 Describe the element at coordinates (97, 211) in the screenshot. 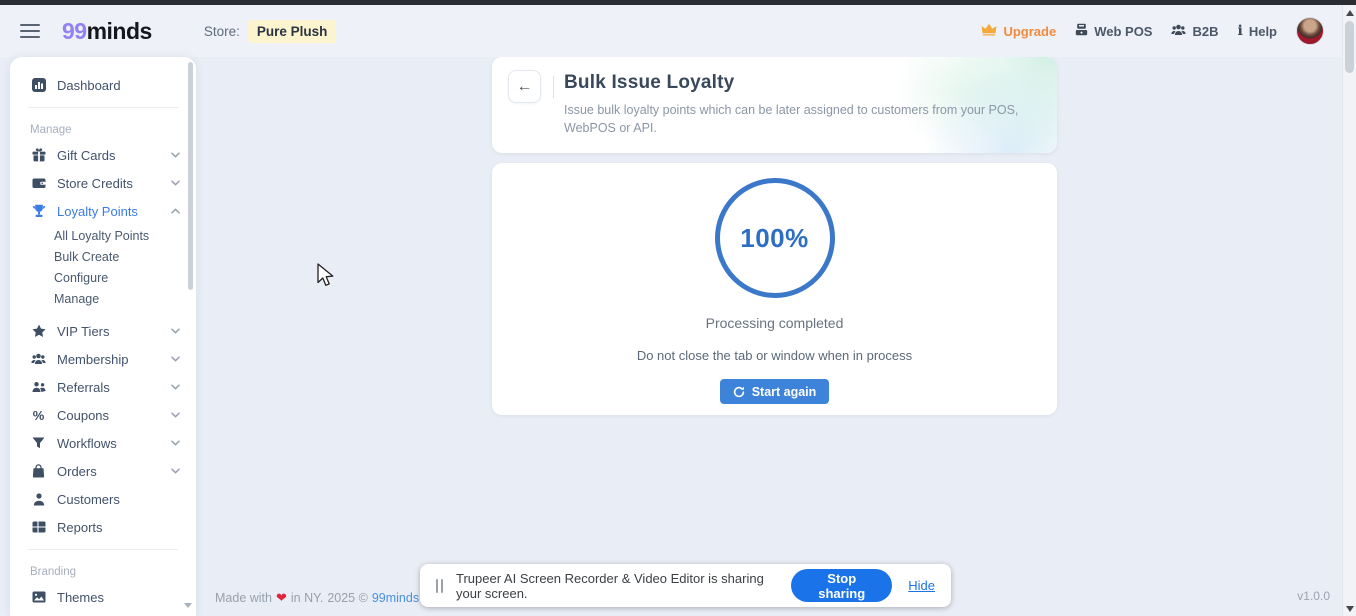

I see `sidebar-item-label: Loyalty Points` at that location.